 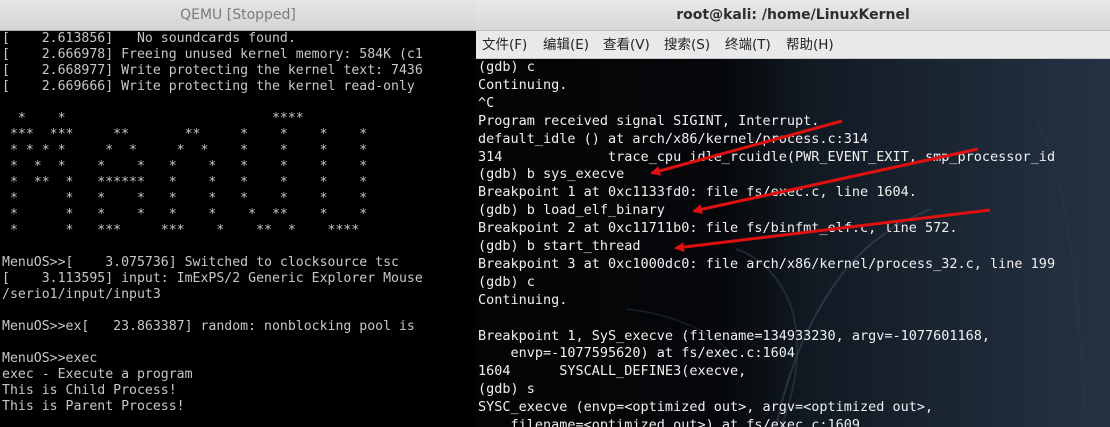 I want to click on qemu-console-line: MenuOS>>exec, so click(x=50, y=358).